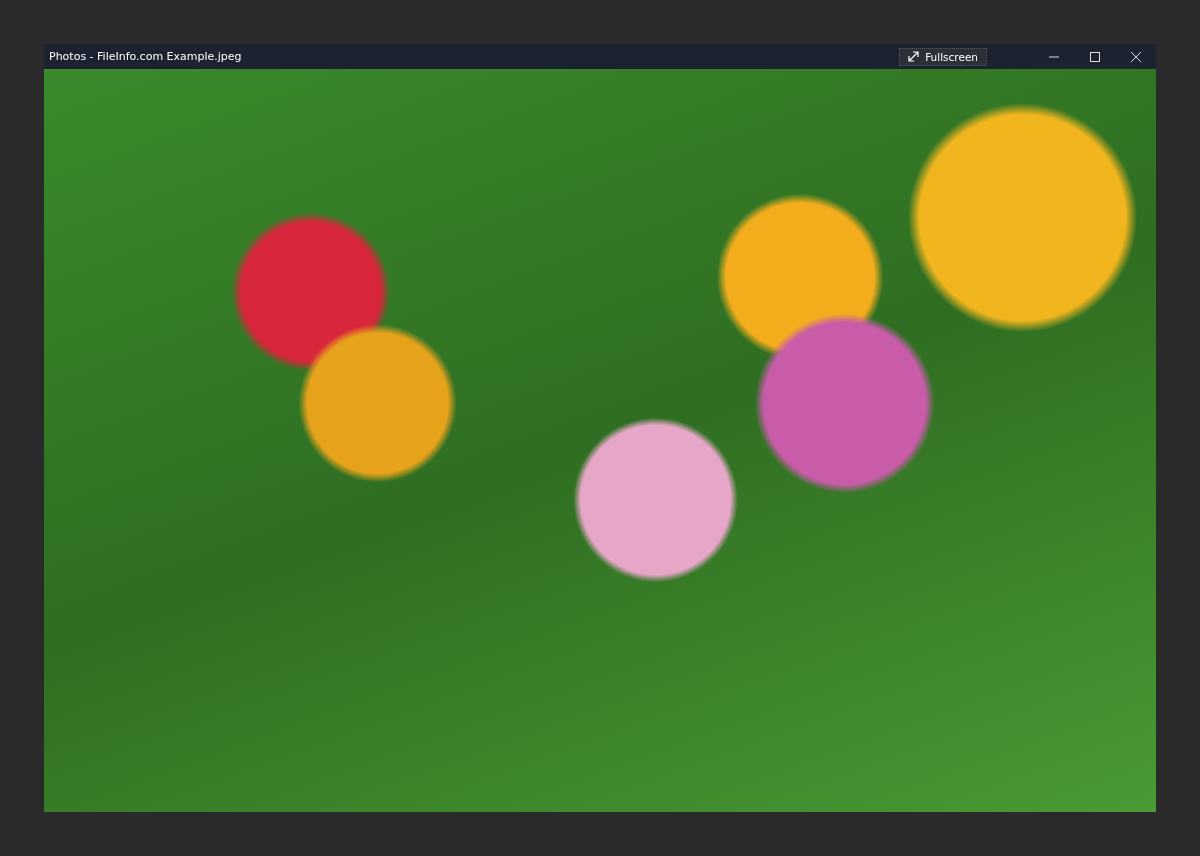 The height and width of the screenshot is (856, 1200). What do you see at coordinates (1094, 56) in the screenshot?
I see `maximize-icon` at bounding box center [1094, 56].